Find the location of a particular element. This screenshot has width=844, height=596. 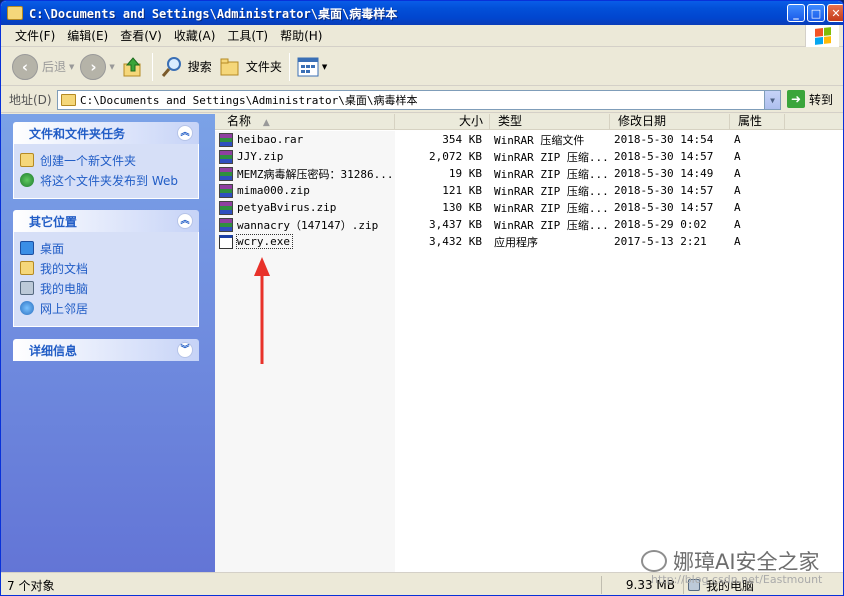

menu-tools: 工具(T) is located at coordinates (247, 35).